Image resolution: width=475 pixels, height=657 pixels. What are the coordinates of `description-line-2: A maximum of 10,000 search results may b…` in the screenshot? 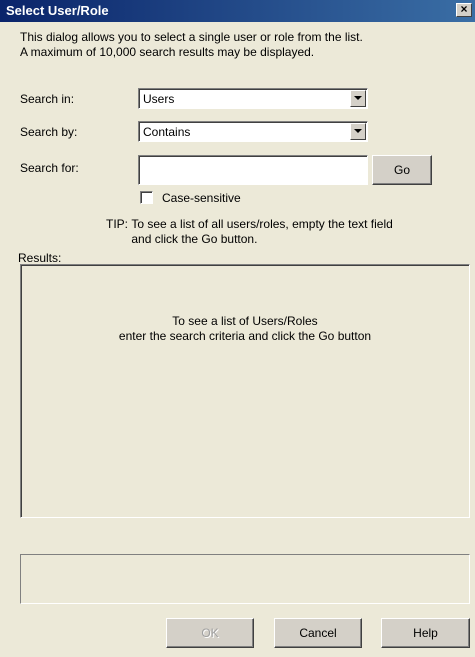 It's located at (167, 52).